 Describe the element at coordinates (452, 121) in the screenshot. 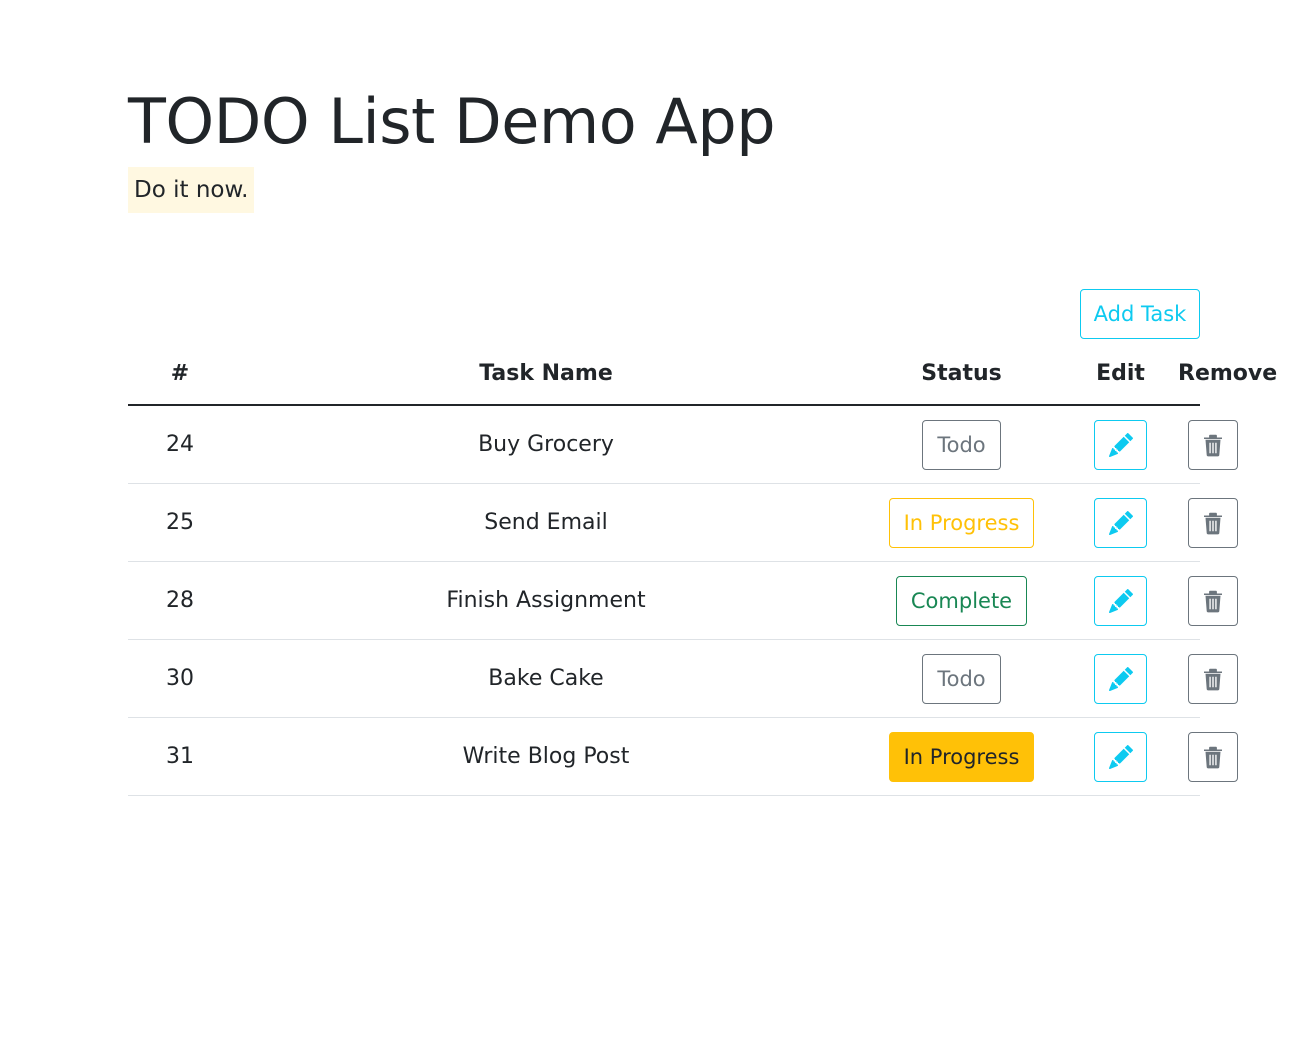

I see `page-title: TODO List Demo App` at that location.